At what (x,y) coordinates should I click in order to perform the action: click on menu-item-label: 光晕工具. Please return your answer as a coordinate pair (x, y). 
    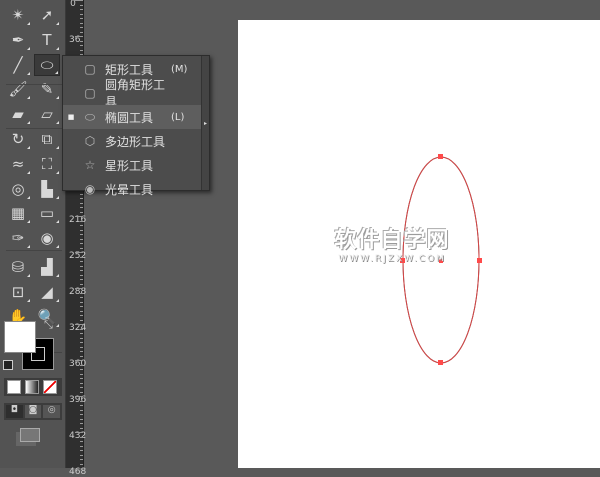
    Looking at the image, I should click on (129, 189).